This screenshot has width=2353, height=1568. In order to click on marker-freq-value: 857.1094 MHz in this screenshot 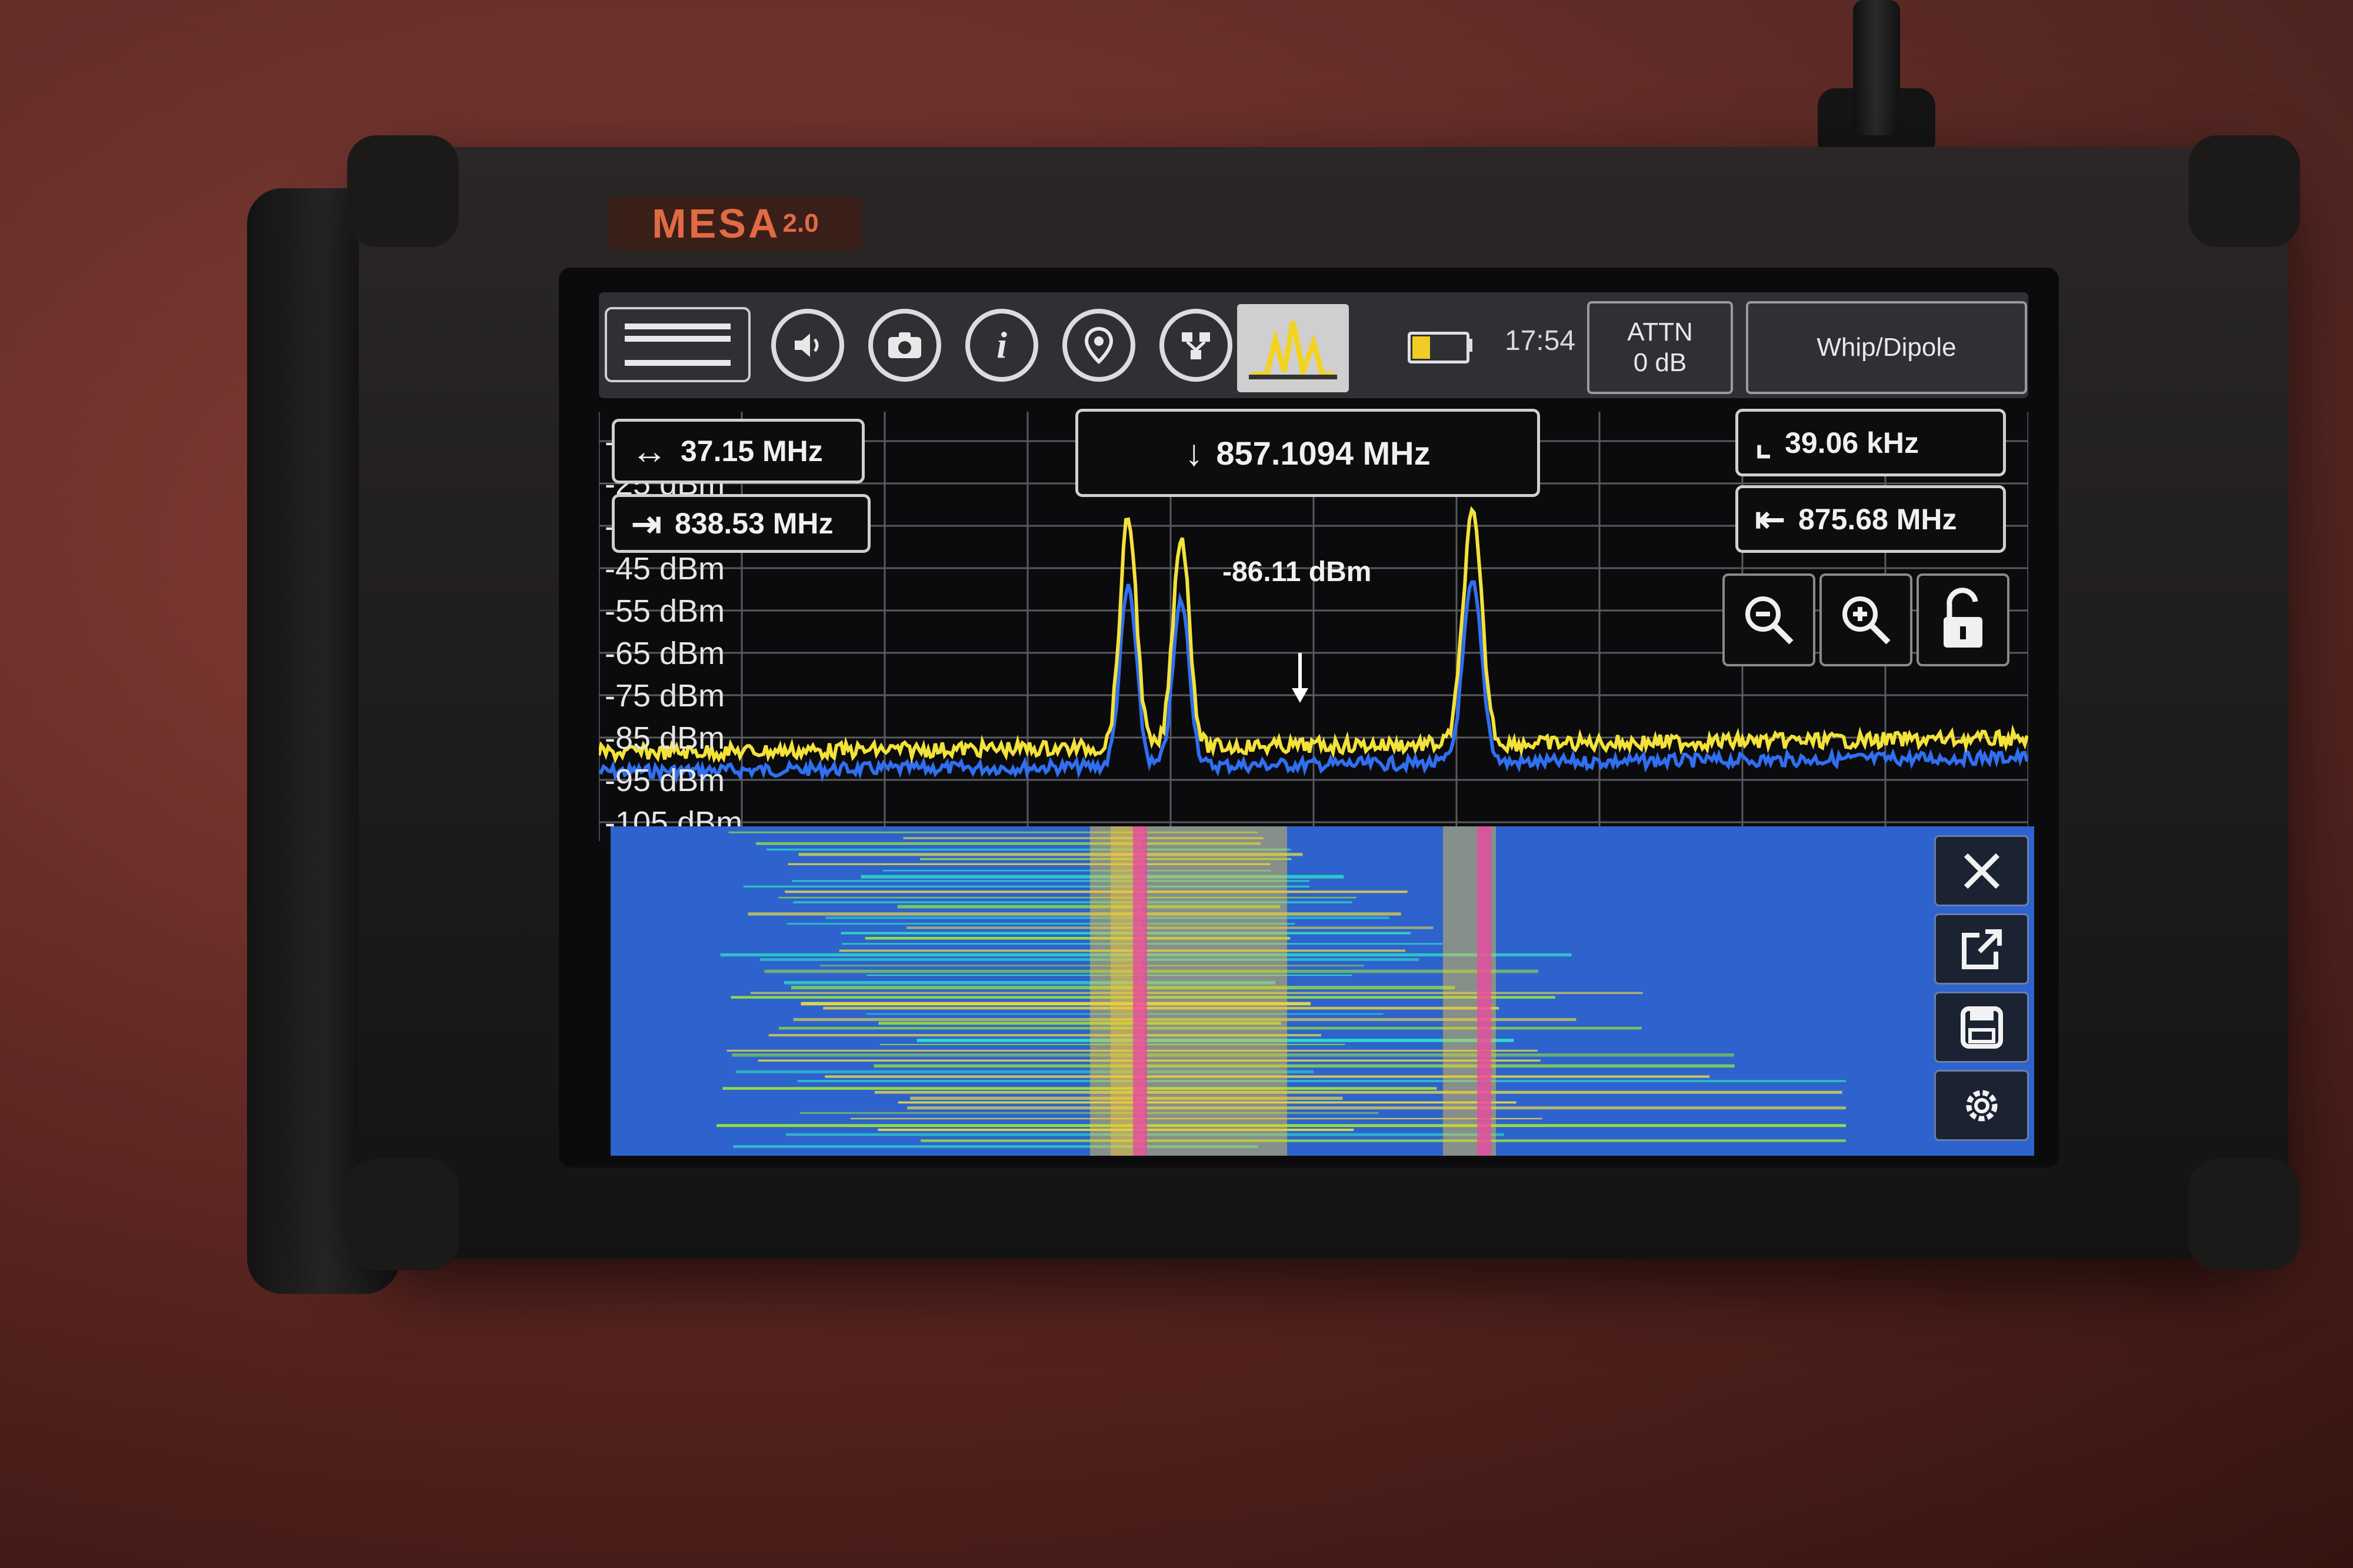, I will do `click(1323, 453)`.